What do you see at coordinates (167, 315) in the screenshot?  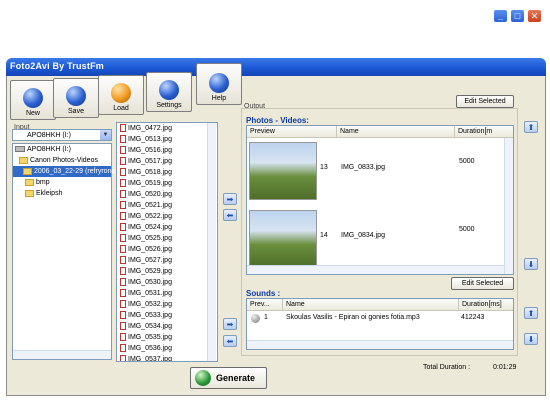 I see `file-list-item: IMG_0533.jpg` at bounding box center [167, 315].